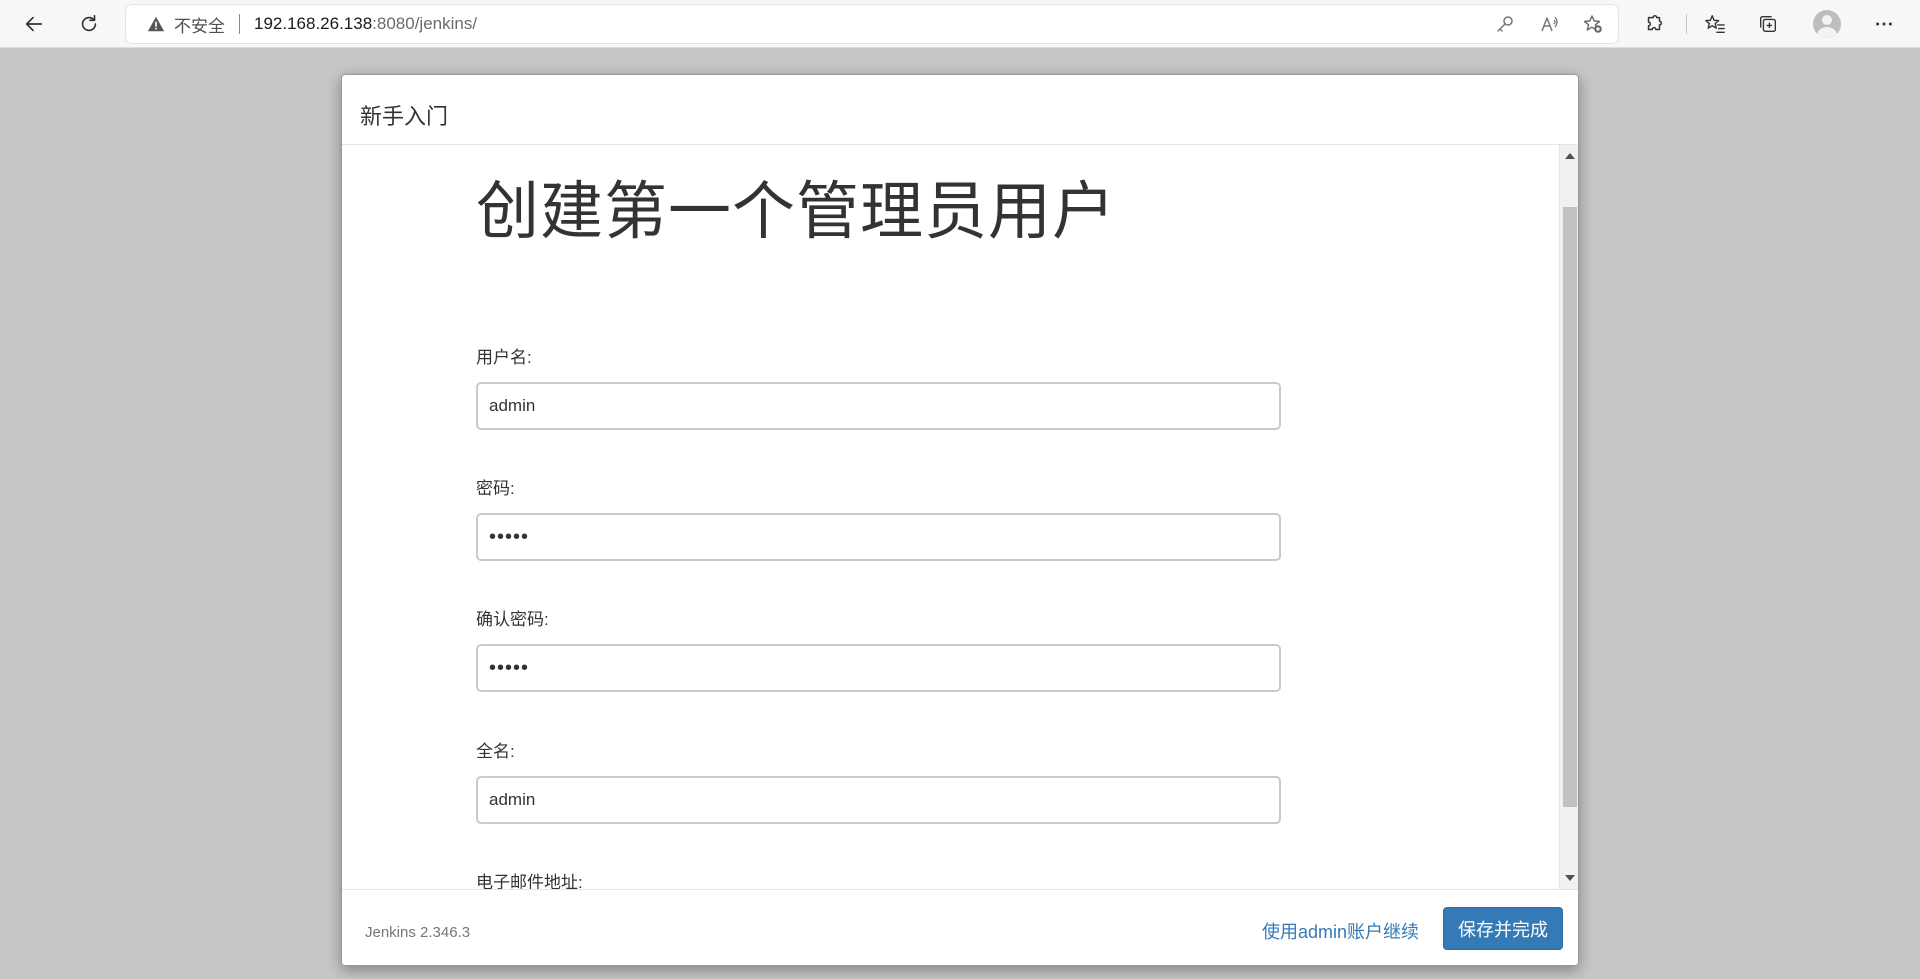  I want to click on arrow-left-icon, so click(34, 24).